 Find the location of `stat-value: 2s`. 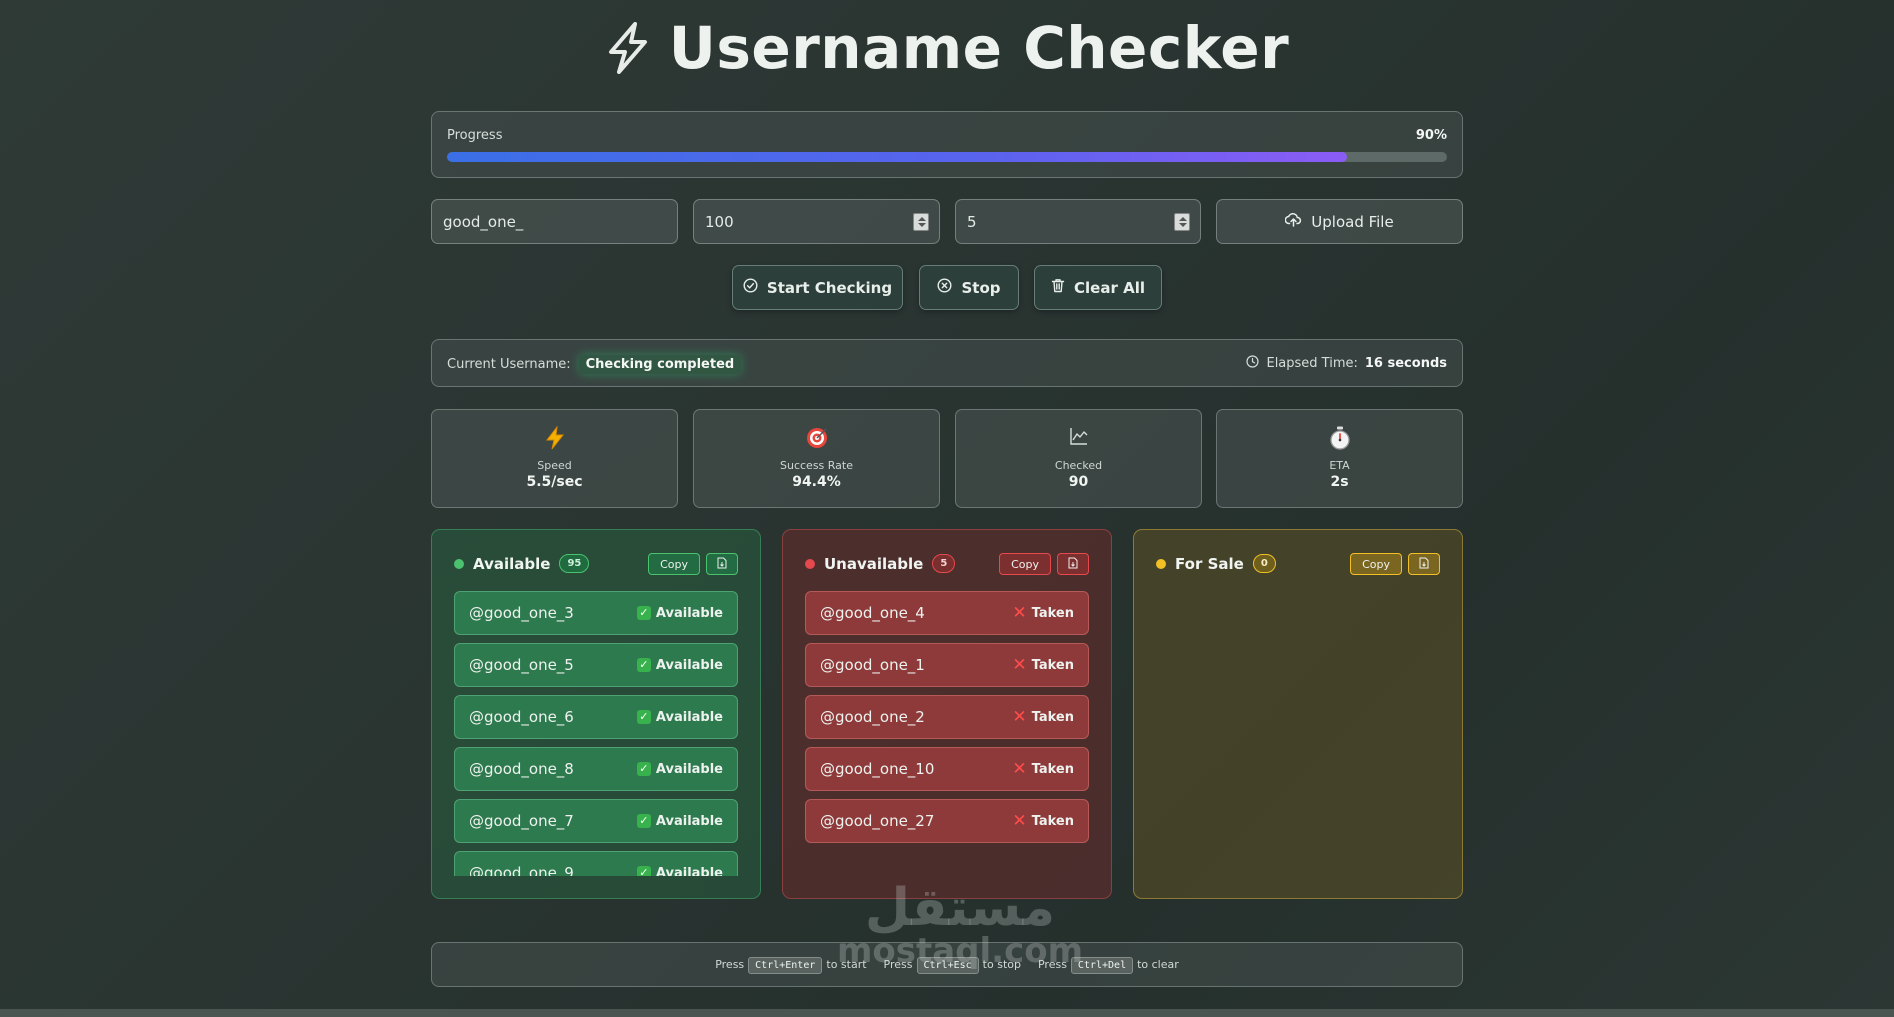

stat-value: 2s is located at coordinates (1339, 482).